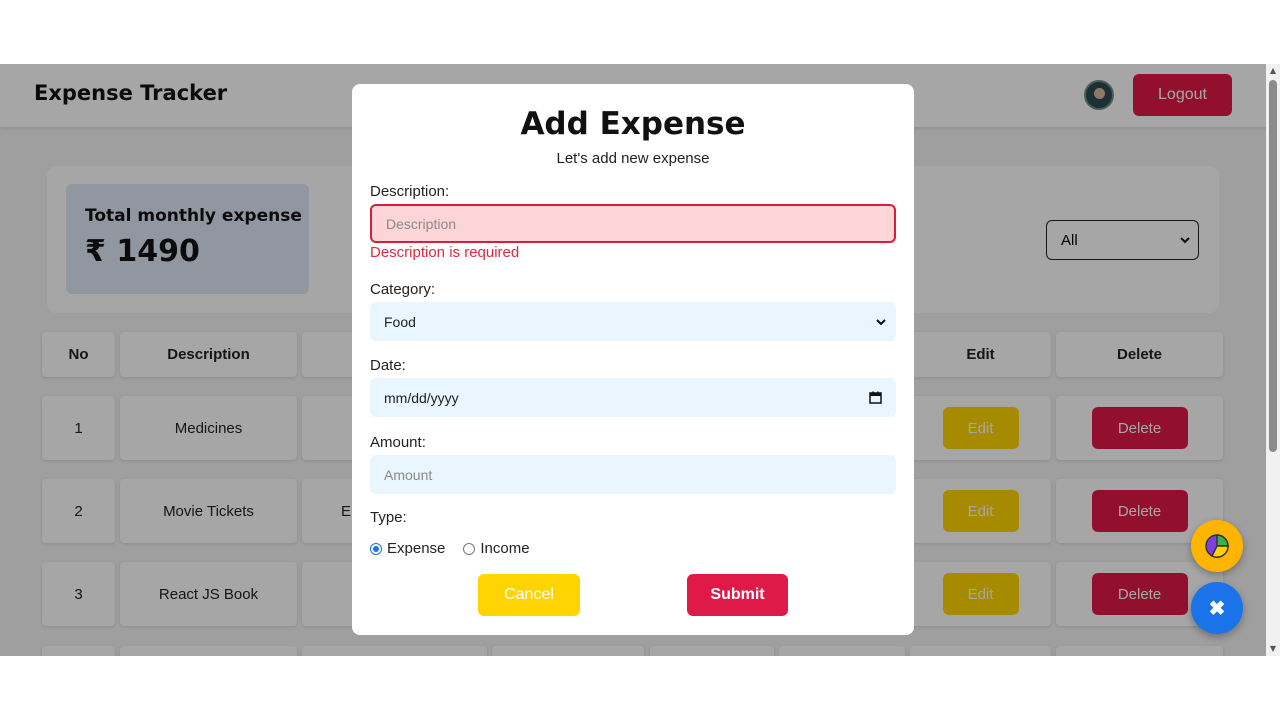 The height and width of the screenshot is (720, 1280). Describe the element at coordinates (1273, 266) in the screenshot. I see `scrollbar-thumb` at that location.